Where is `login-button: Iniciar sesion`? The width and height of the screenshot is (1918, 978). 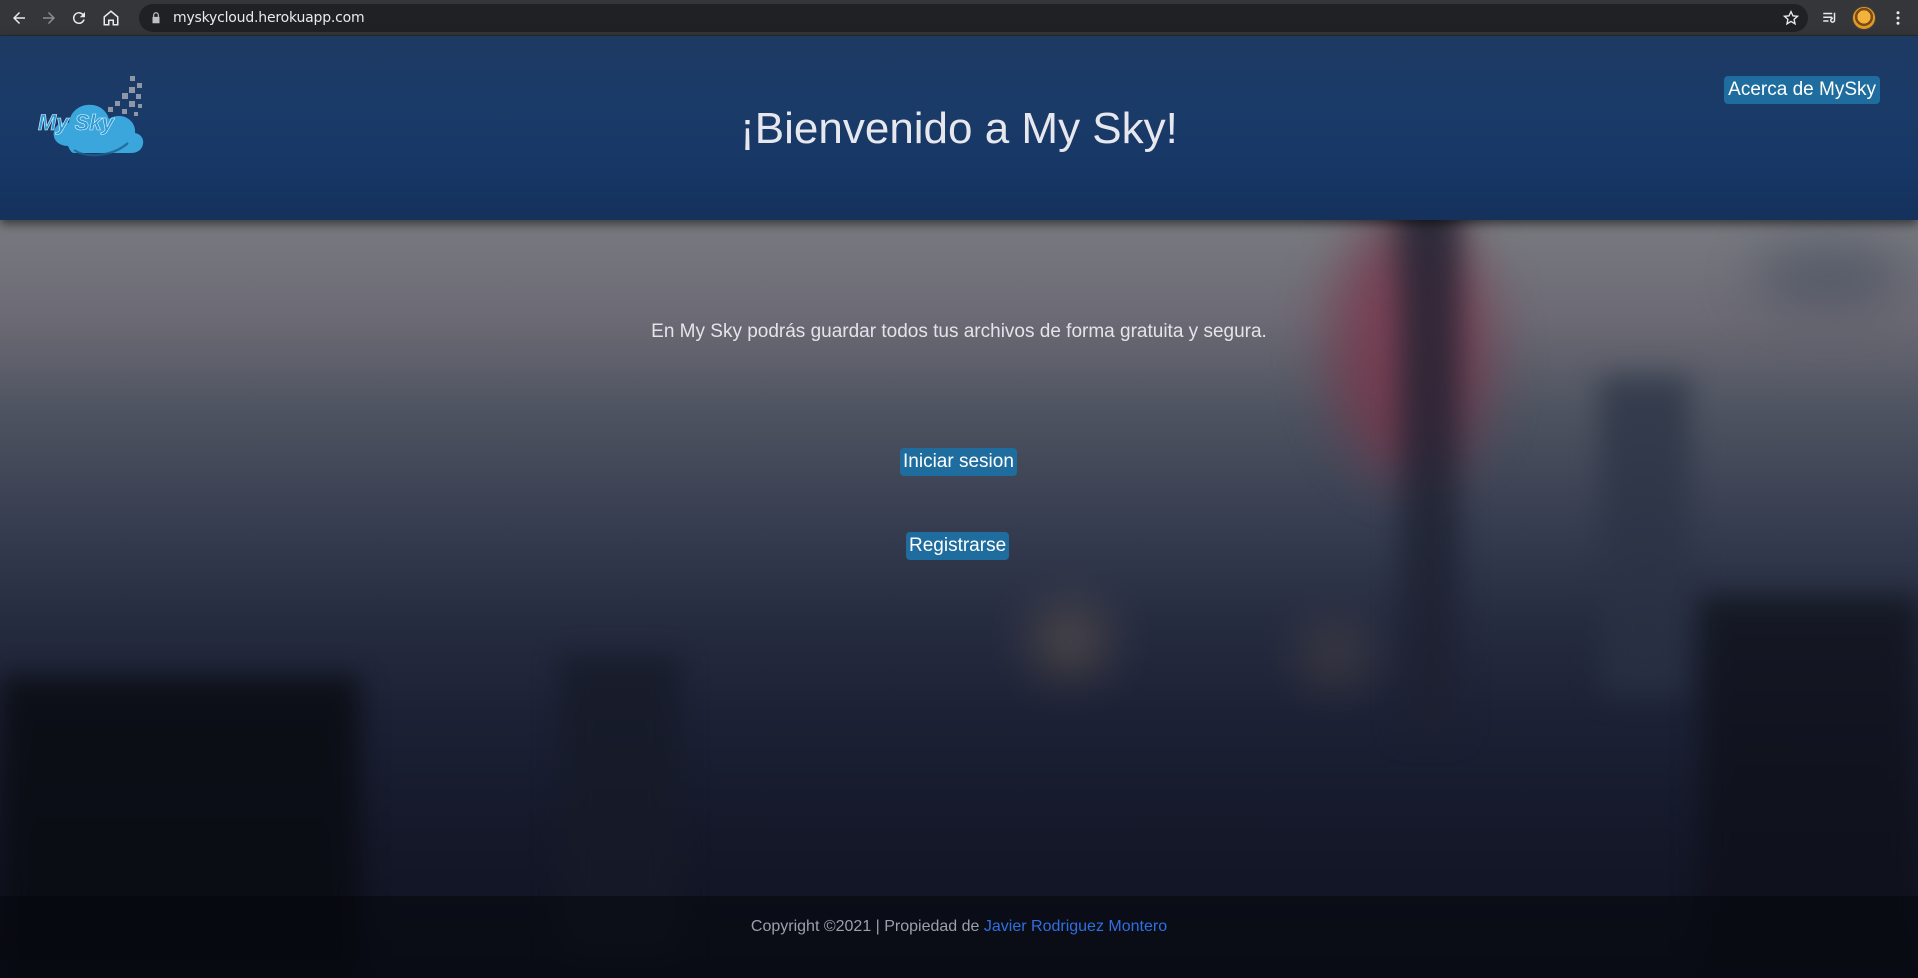
login-button: Iniciar sesion is located at coordinates (958, 462).